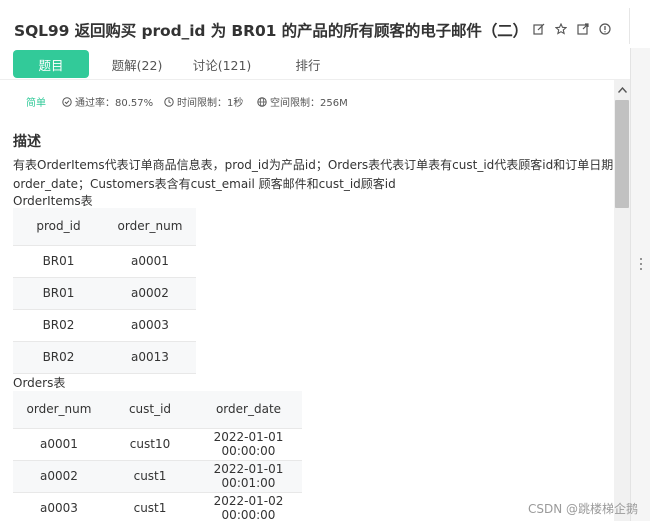  I want to click on table-row: BR01 a0001, so click(104, 261).